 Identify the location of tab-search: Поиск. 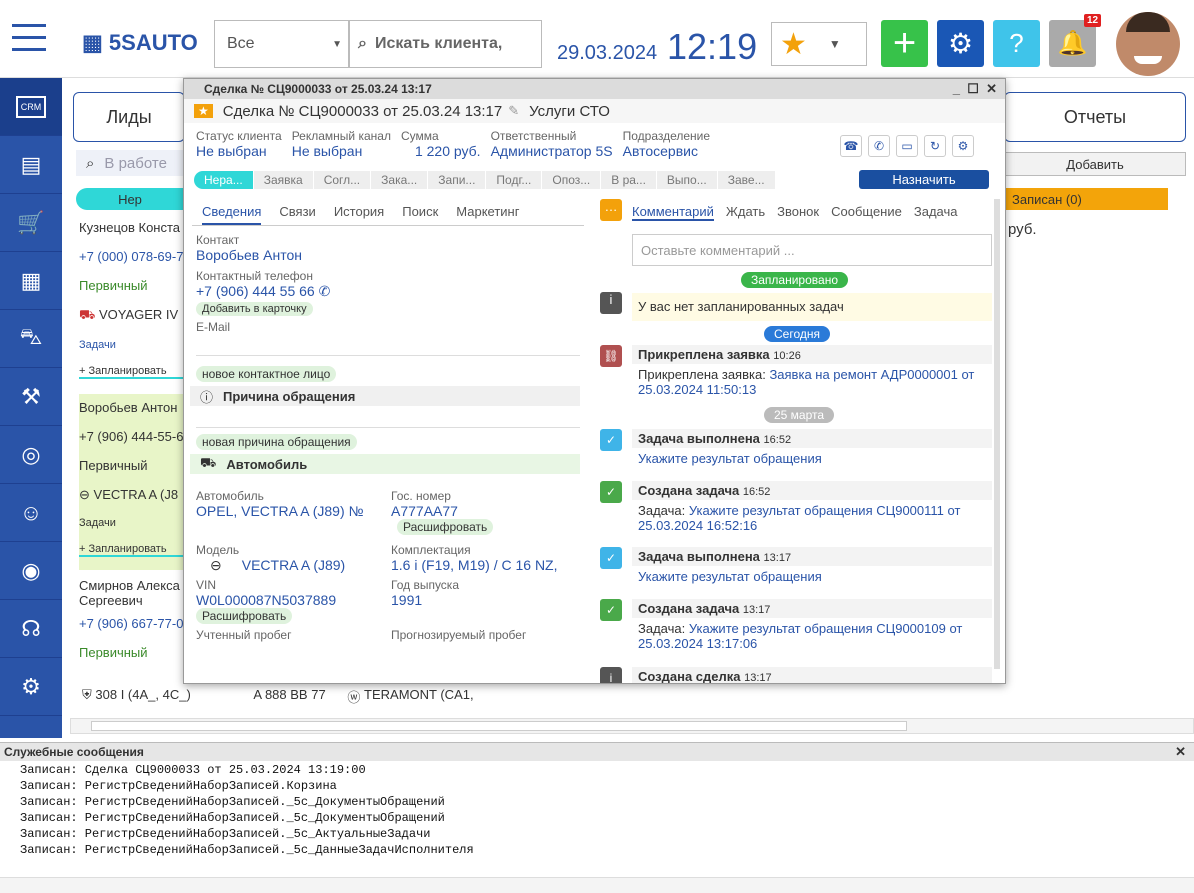
(420, 214).